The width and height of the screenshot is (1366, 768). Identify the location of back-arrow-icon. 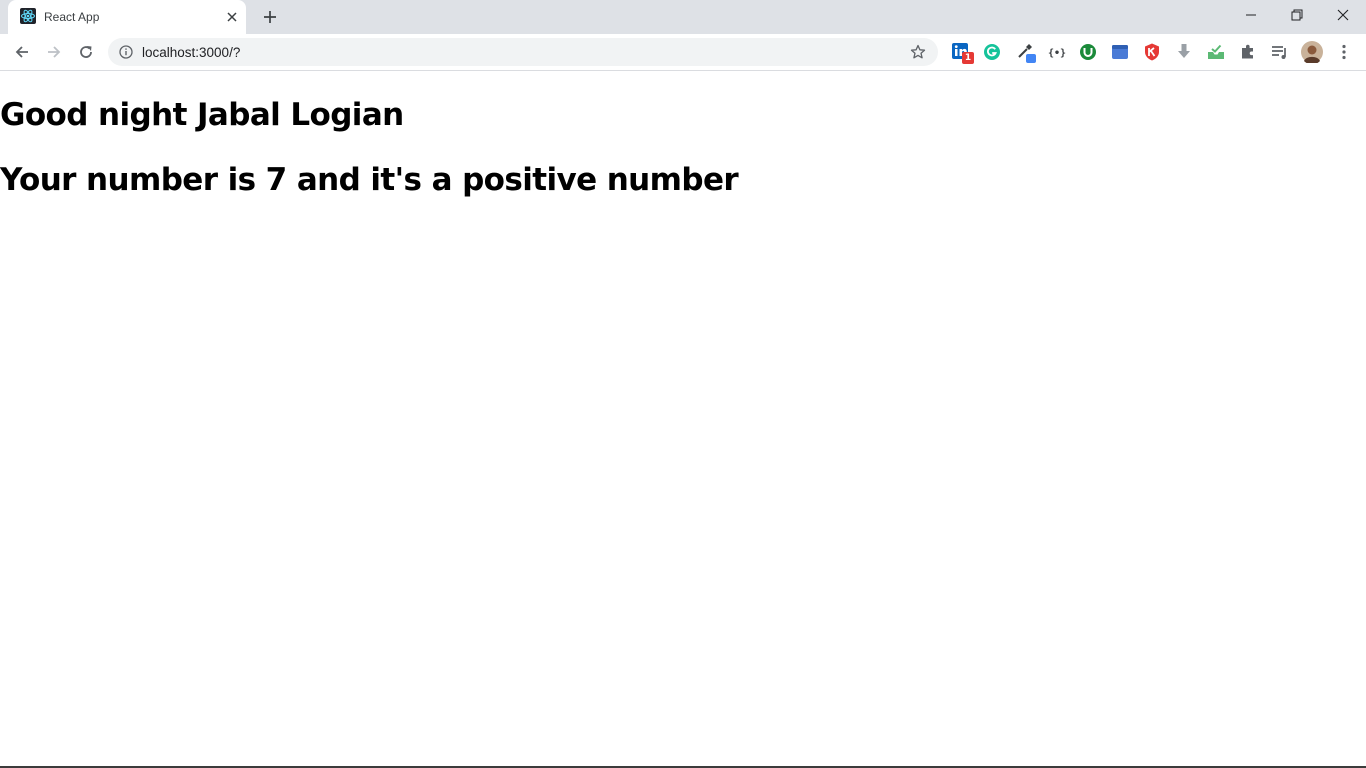
(22, 52).